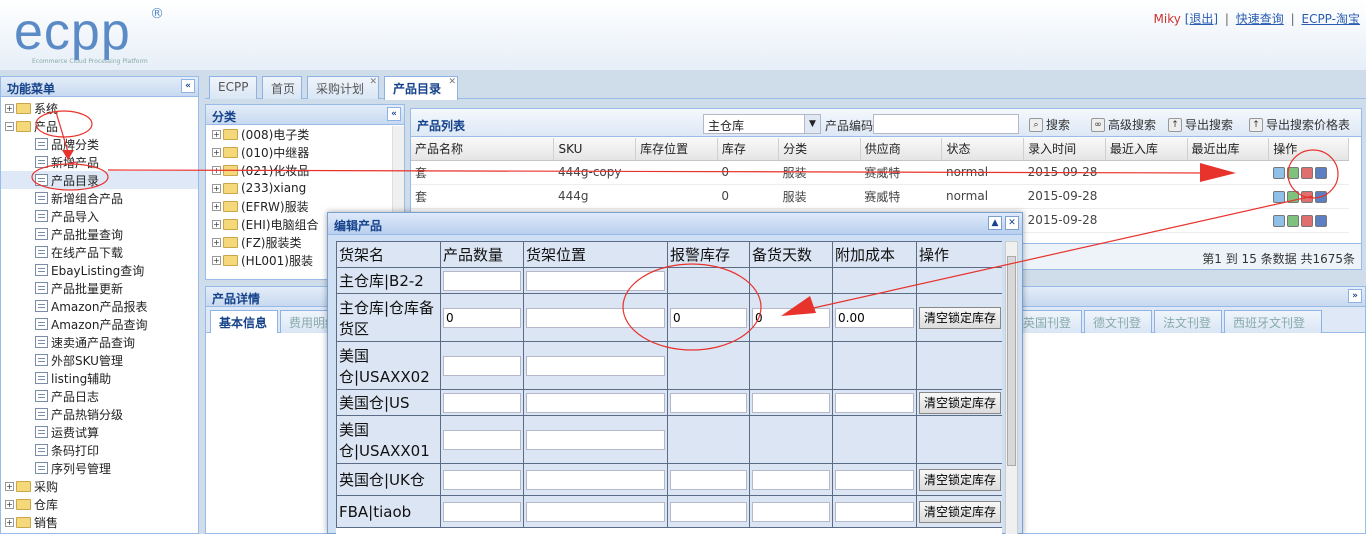 Image resolution: width=1366 pixels, height=534 pixels. What do you see at coordinates (483, 149) in the screenshot?
I see `column-header: 产品名称` at bounding box center [483, 149].